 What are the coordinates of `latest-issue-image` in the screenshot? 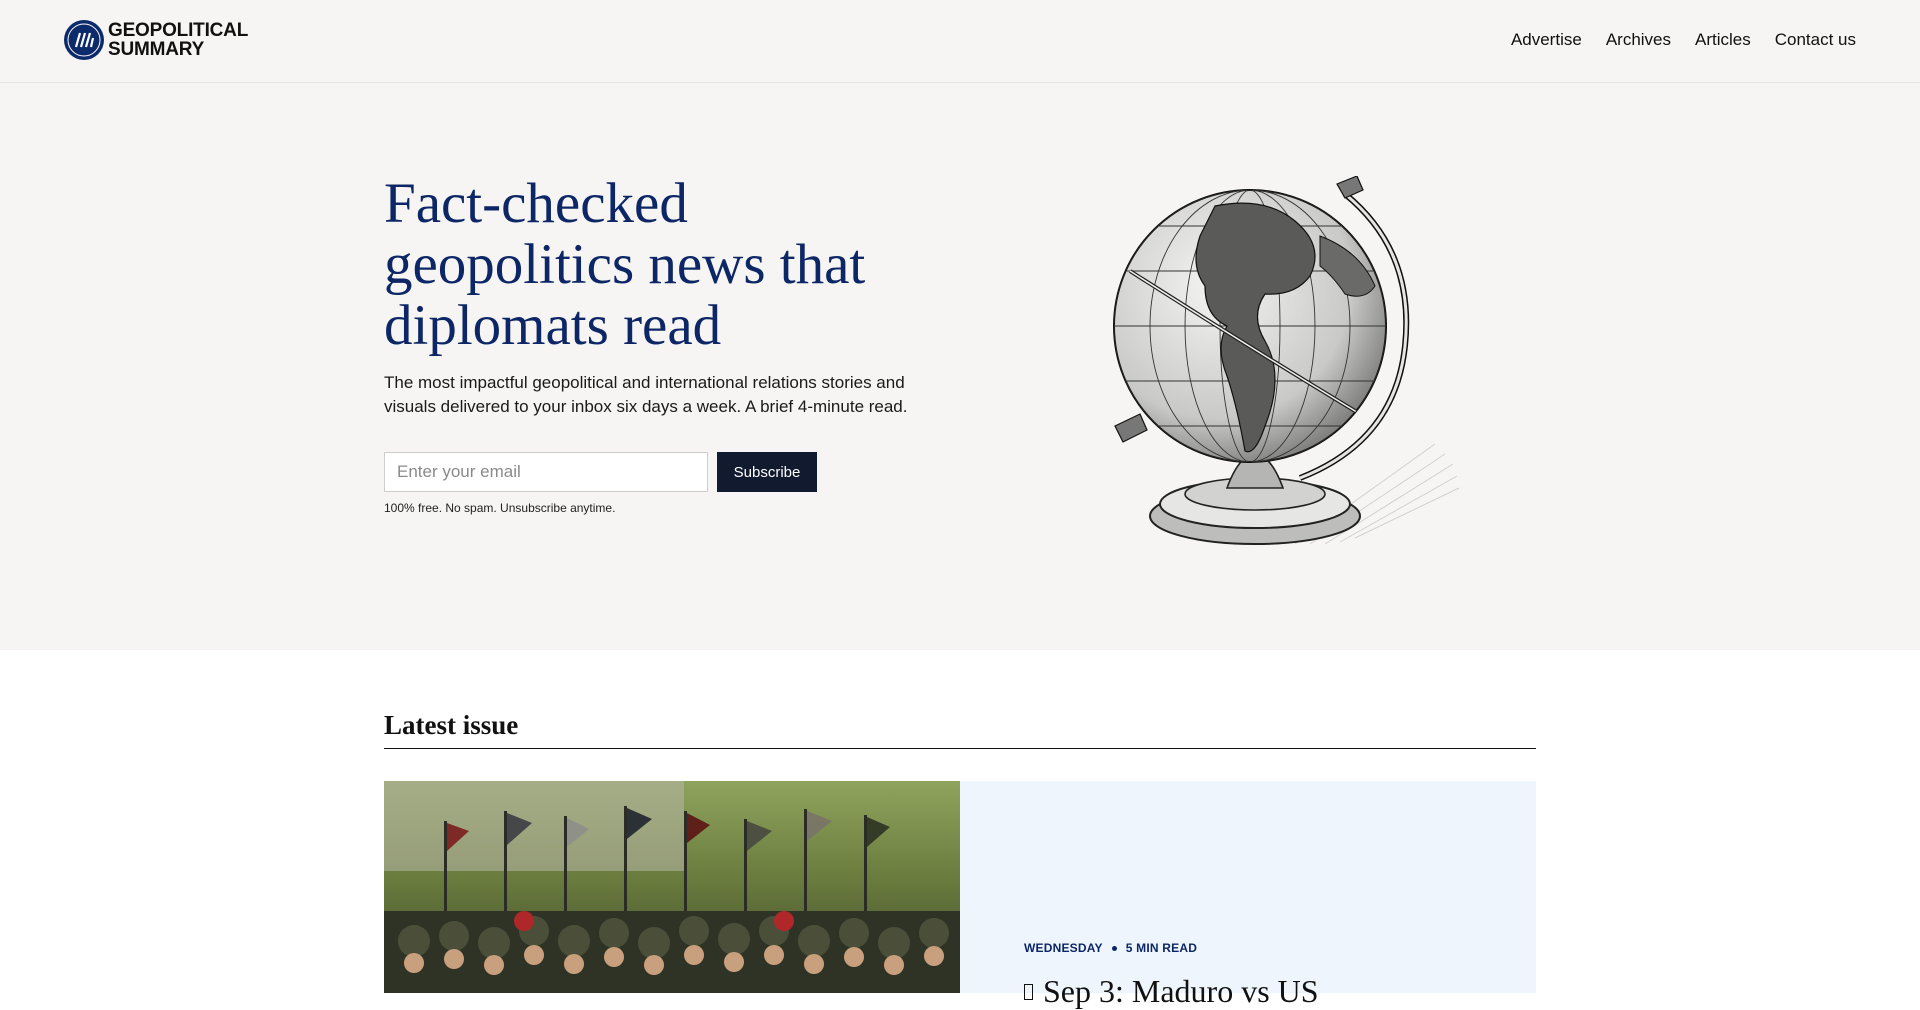 It's located at (672, 887).